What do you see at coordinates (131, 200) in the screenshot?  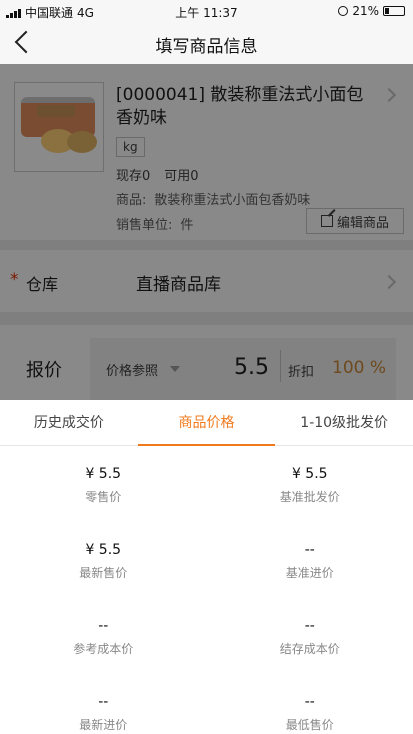 I see `goods-label: 商品:` at bounding box center [131, 200].